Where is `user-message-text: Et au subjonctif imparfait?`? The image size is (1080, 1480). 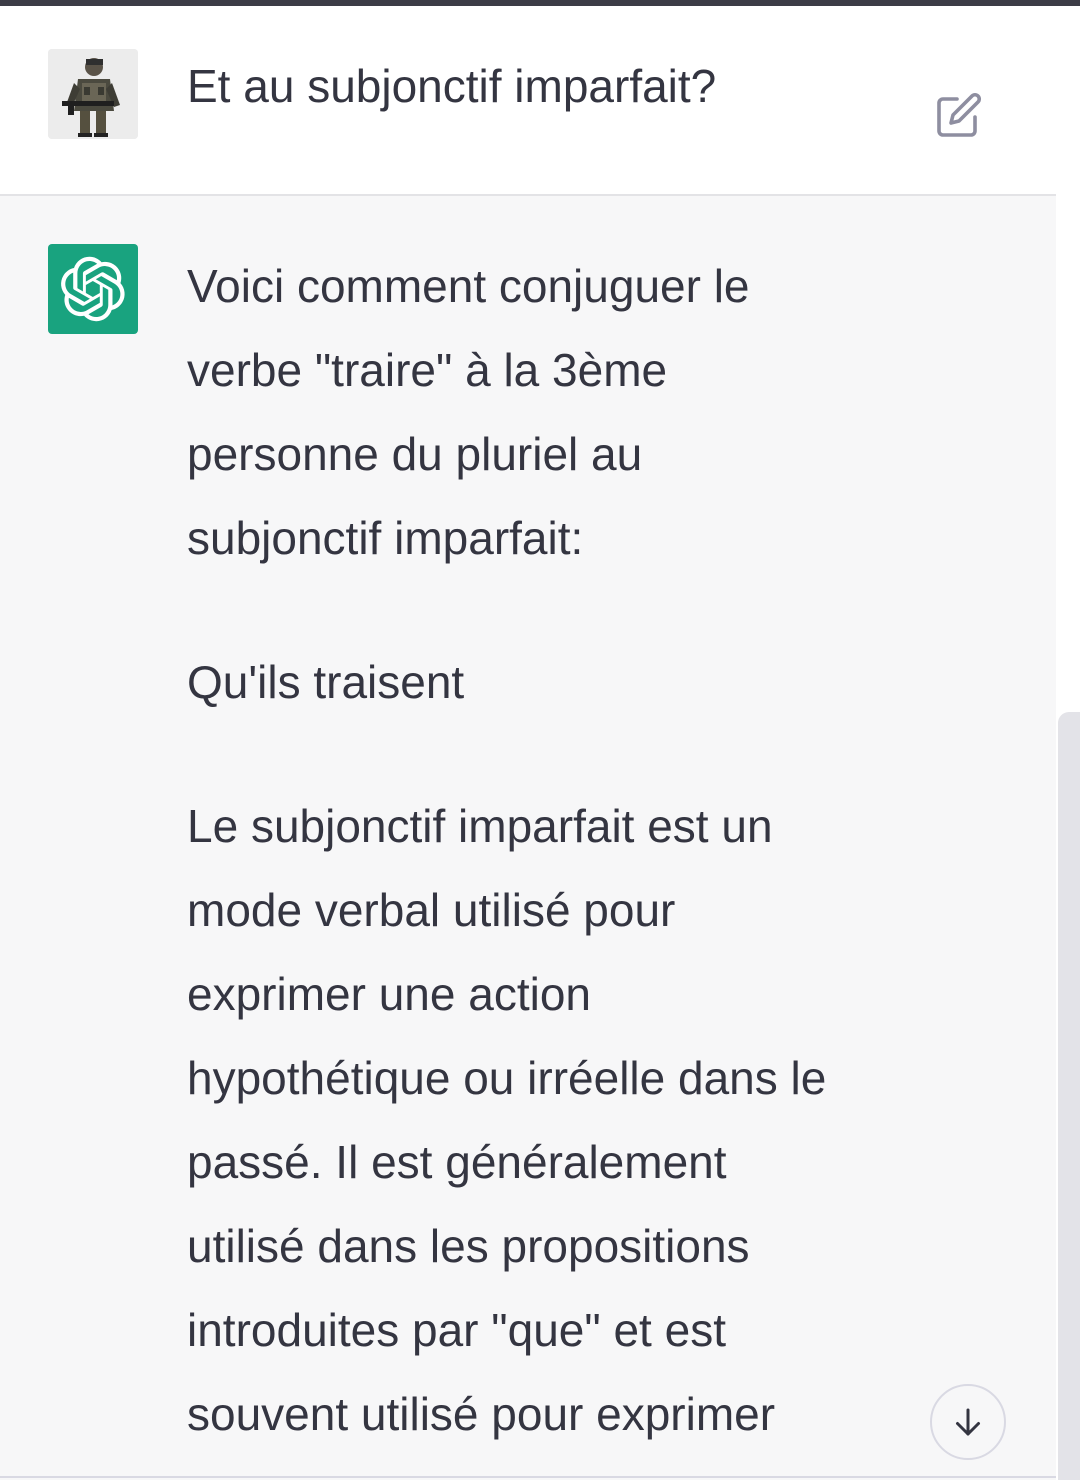 user-message-text: Et au subjonctif imparfait? is located at coordinates (452, 86).